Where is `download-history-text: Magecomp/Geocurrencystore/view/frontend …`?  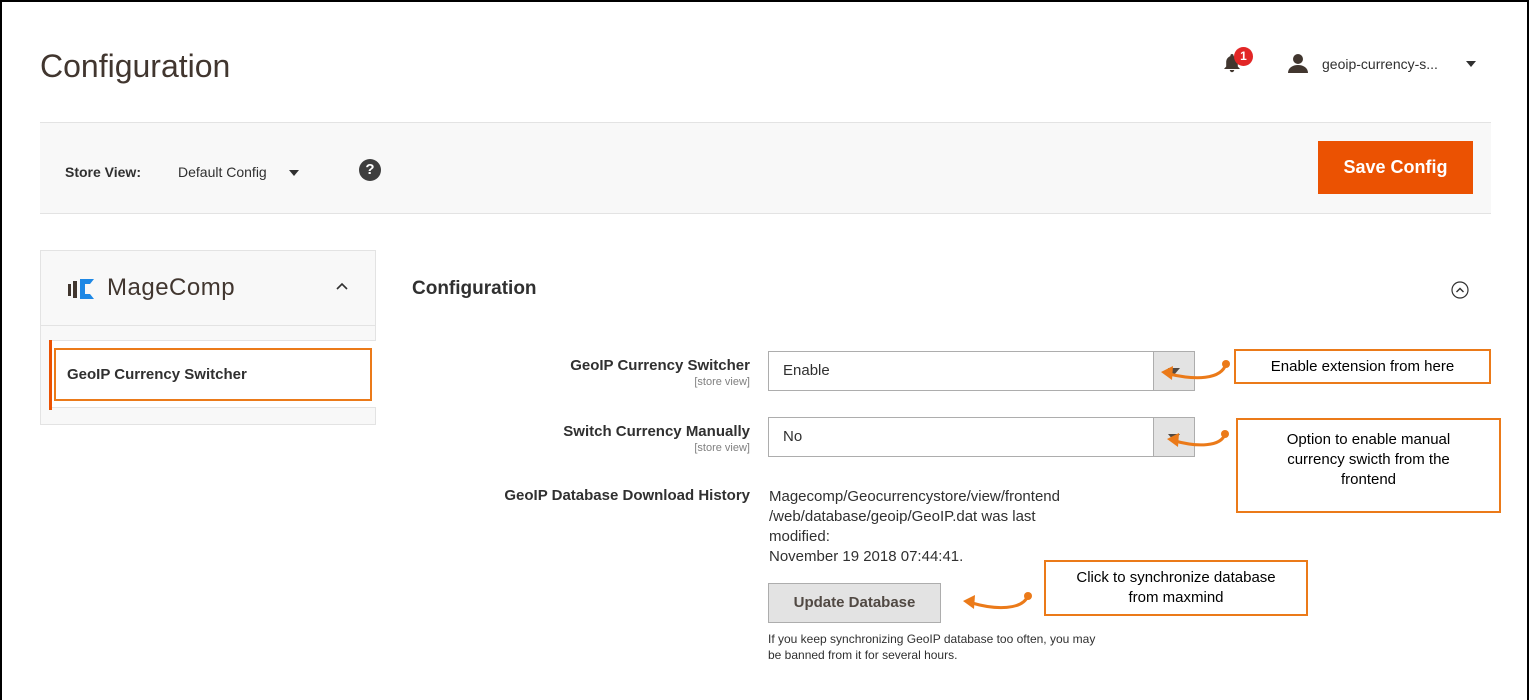
download-history-text: Magecomp/Geocurrencystore/view/frontend … is located at coordinates (919, 527).